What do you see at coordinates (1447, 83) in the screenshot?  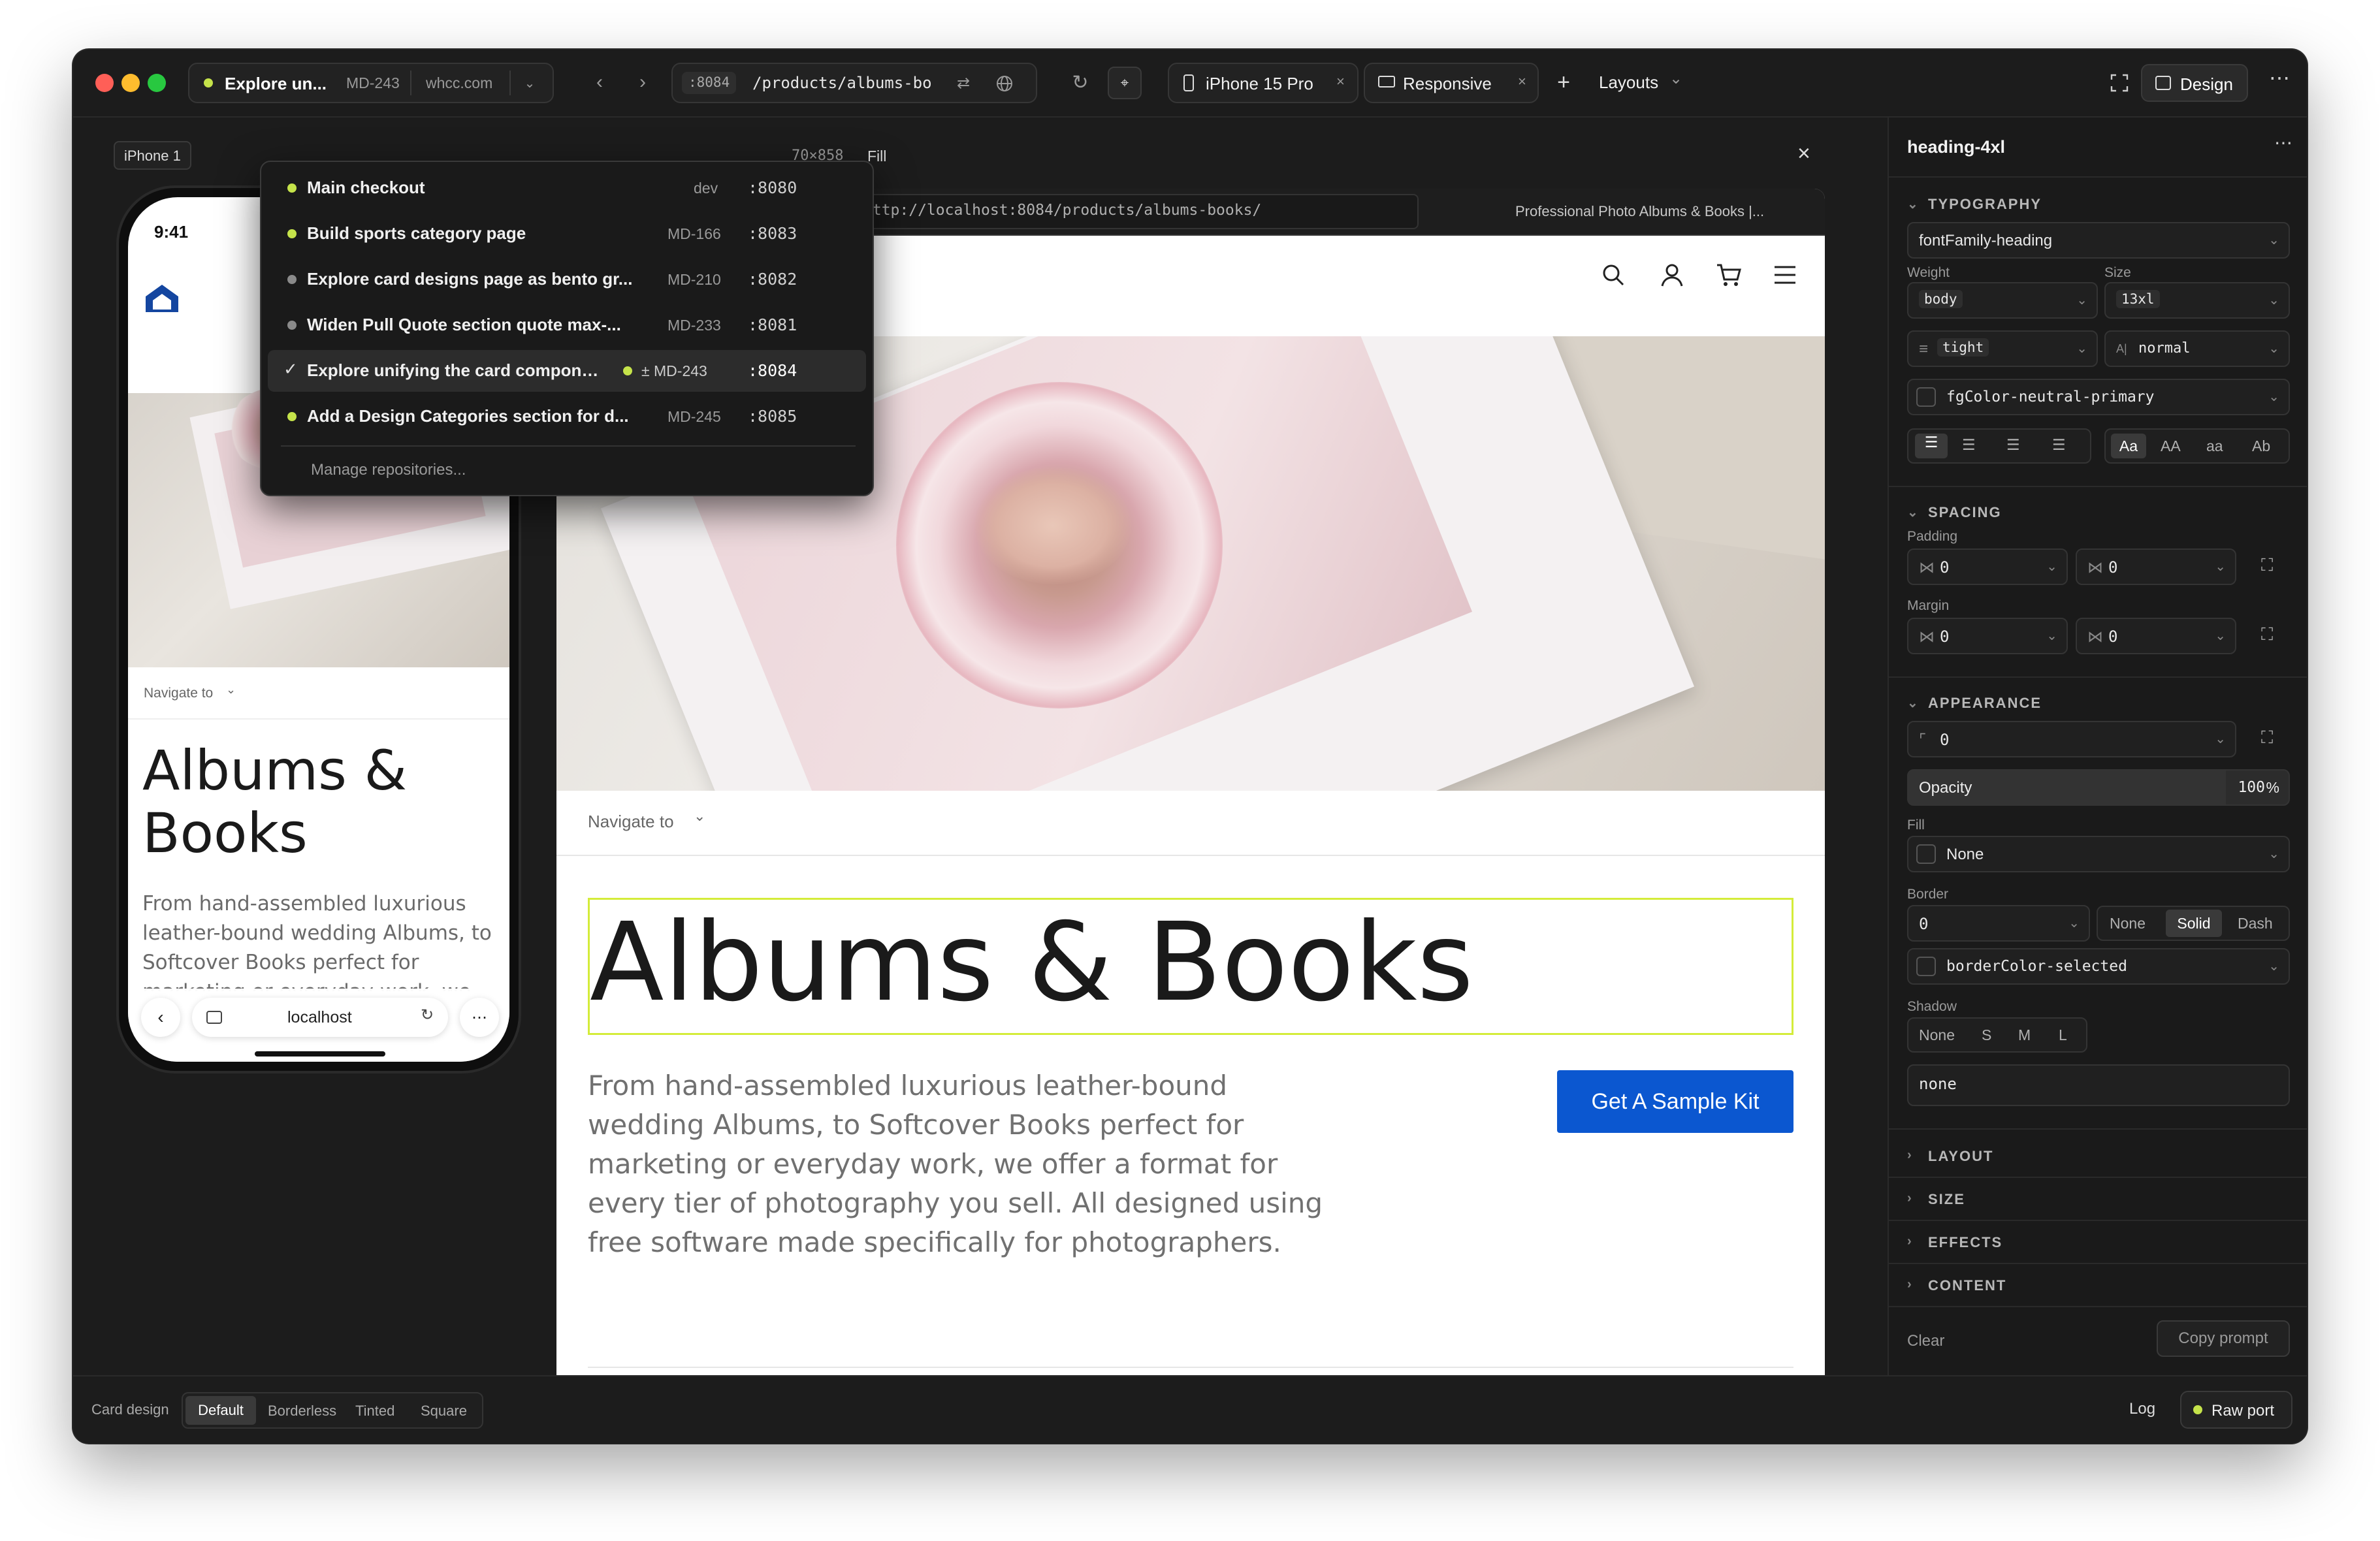 I see `responsive-label: Responsive` at bounding box center [1447, 83].